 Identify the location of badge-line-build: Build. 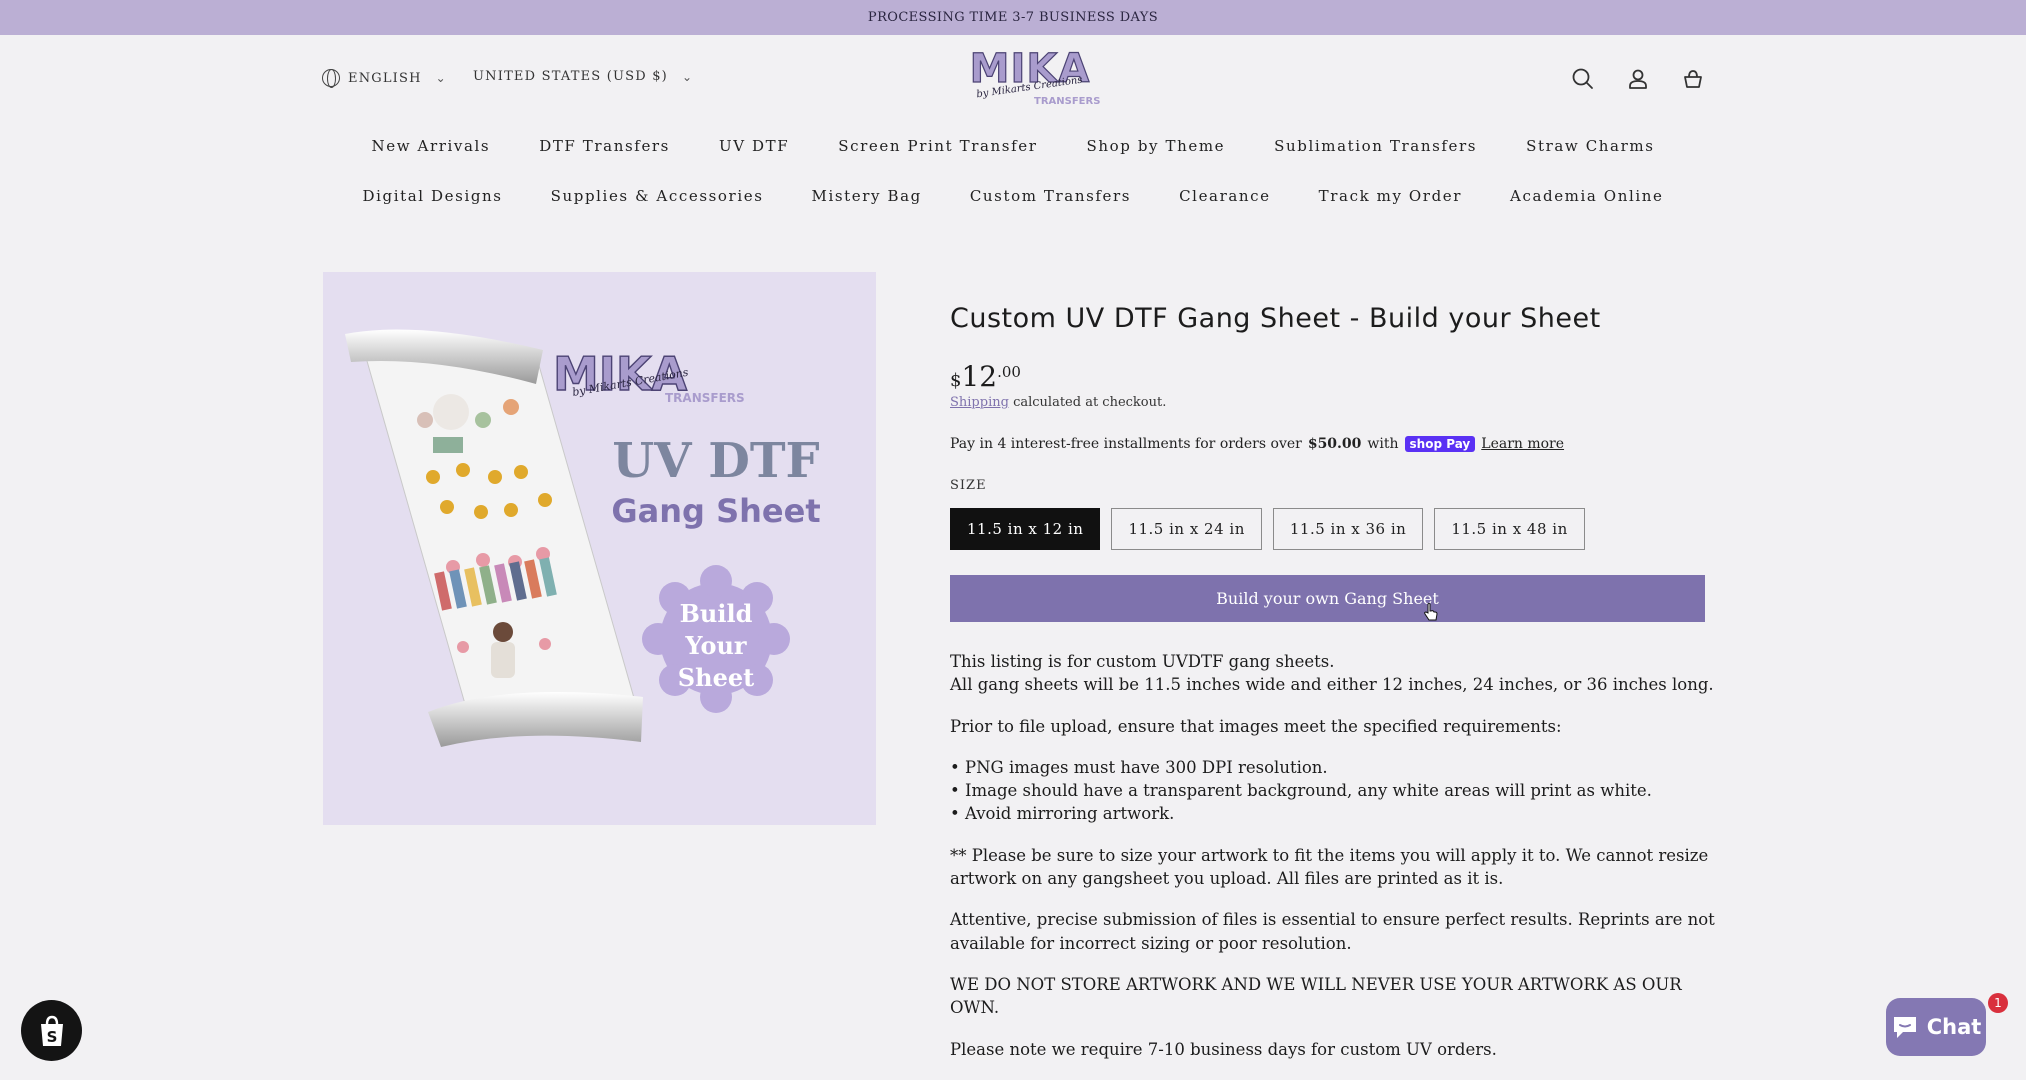
(716, 613).